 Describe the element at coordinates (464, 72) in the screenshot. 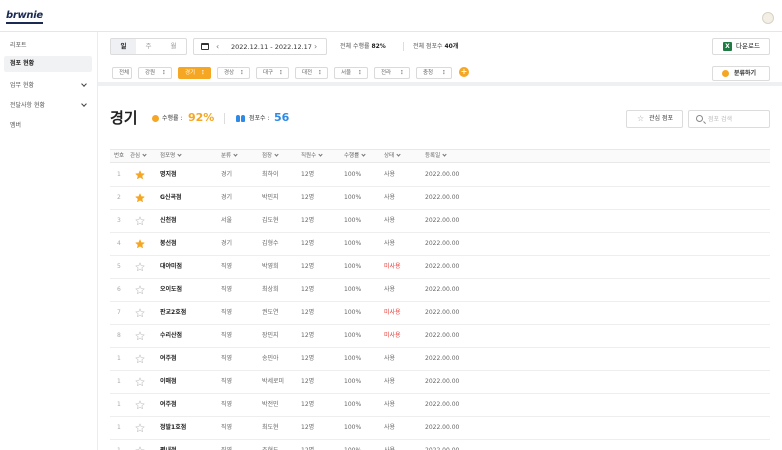

I see `add-filter-icon: +` at that location.